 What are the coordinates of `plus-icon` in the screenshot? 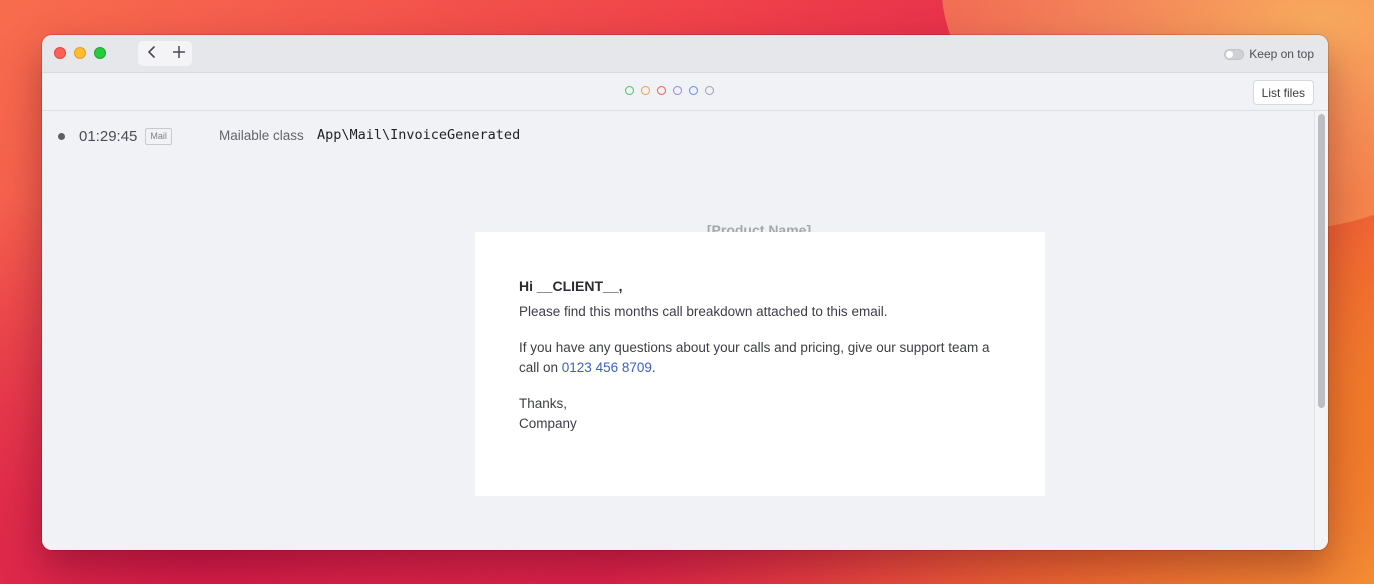 It's located at (178, 53).